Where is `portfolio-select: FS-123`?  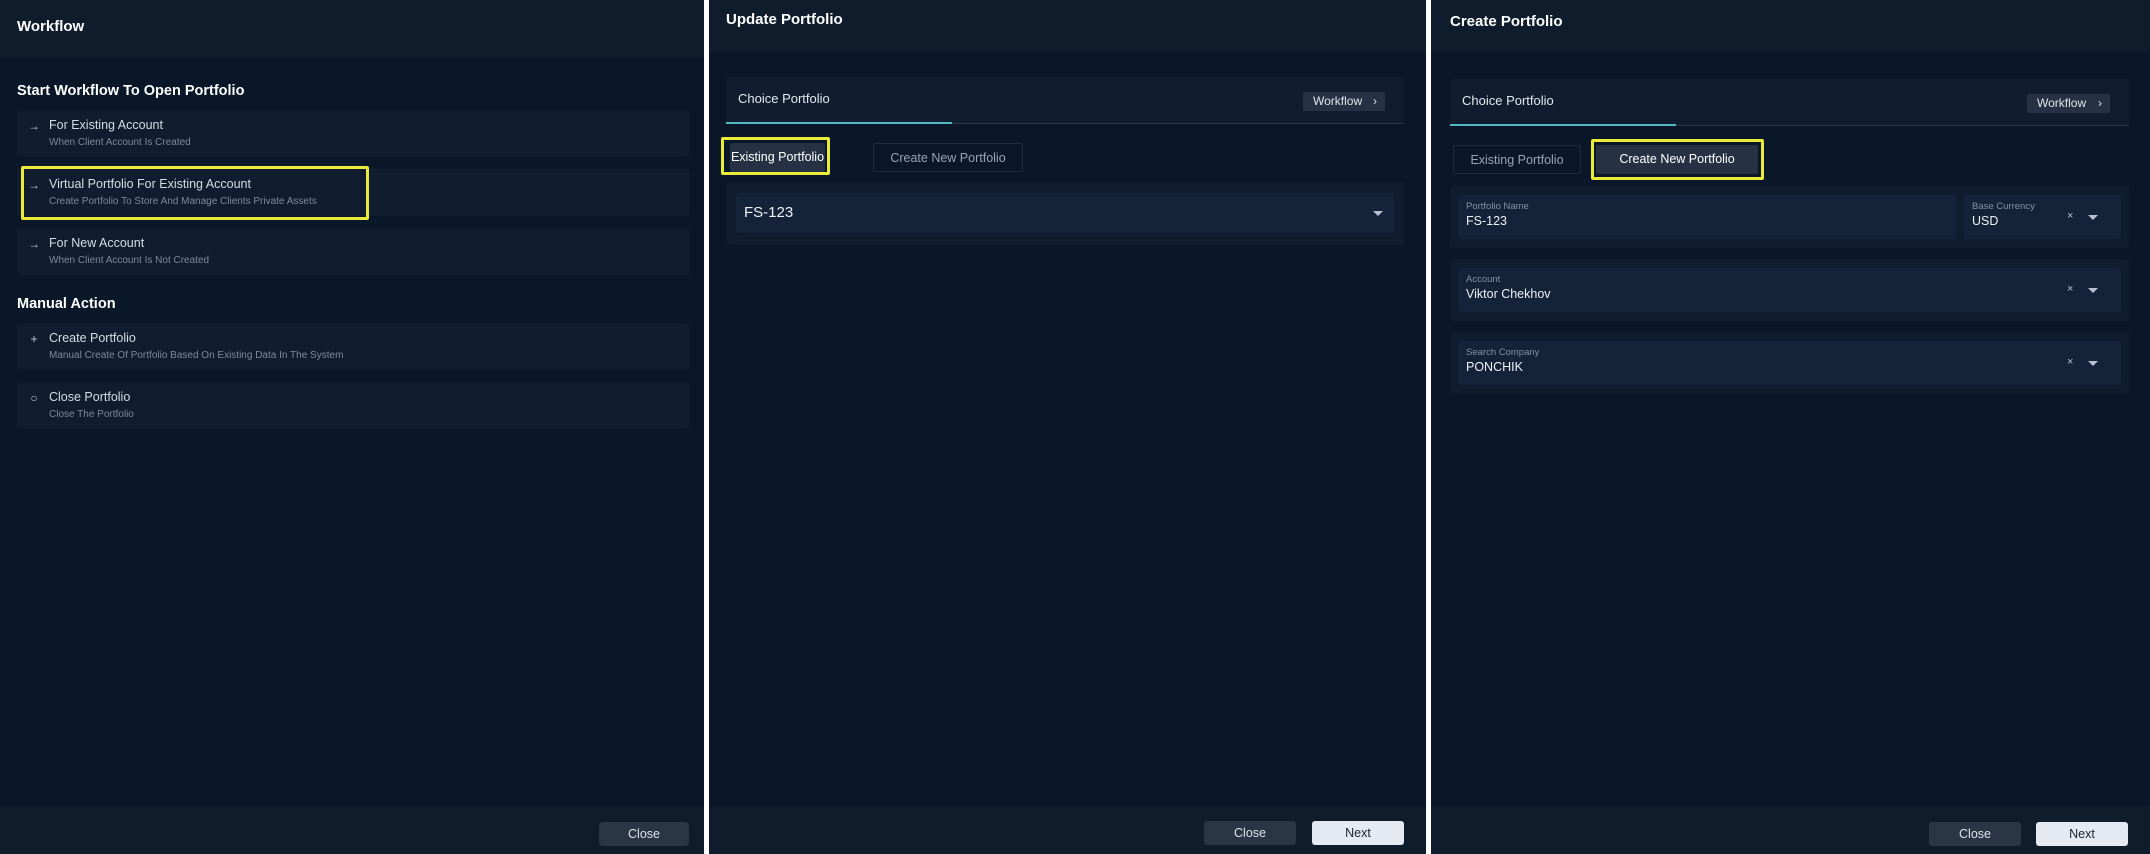
portfolio-select: FS-123 is located at coordinates (1065, 213).